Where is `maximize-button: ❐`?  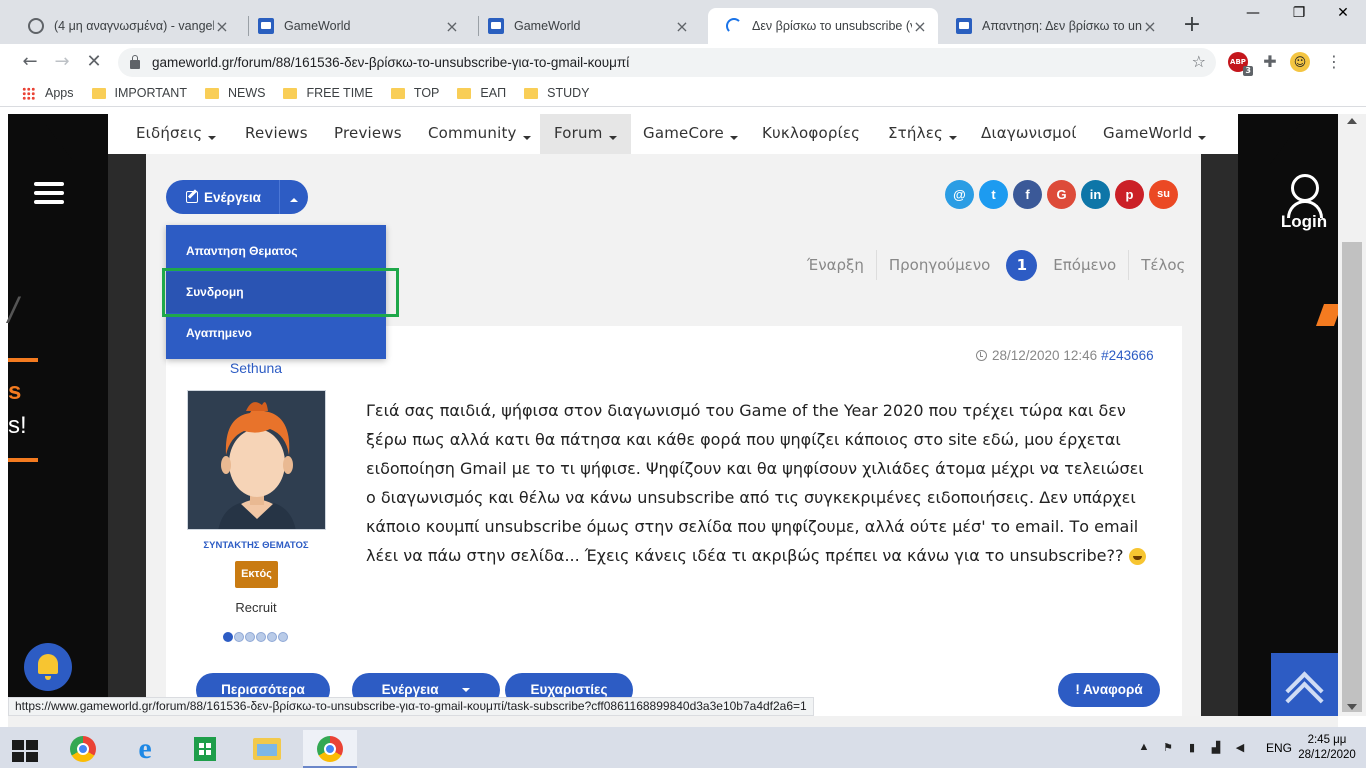 maximize-button: ❐ is located at coordinates (1299, 14).